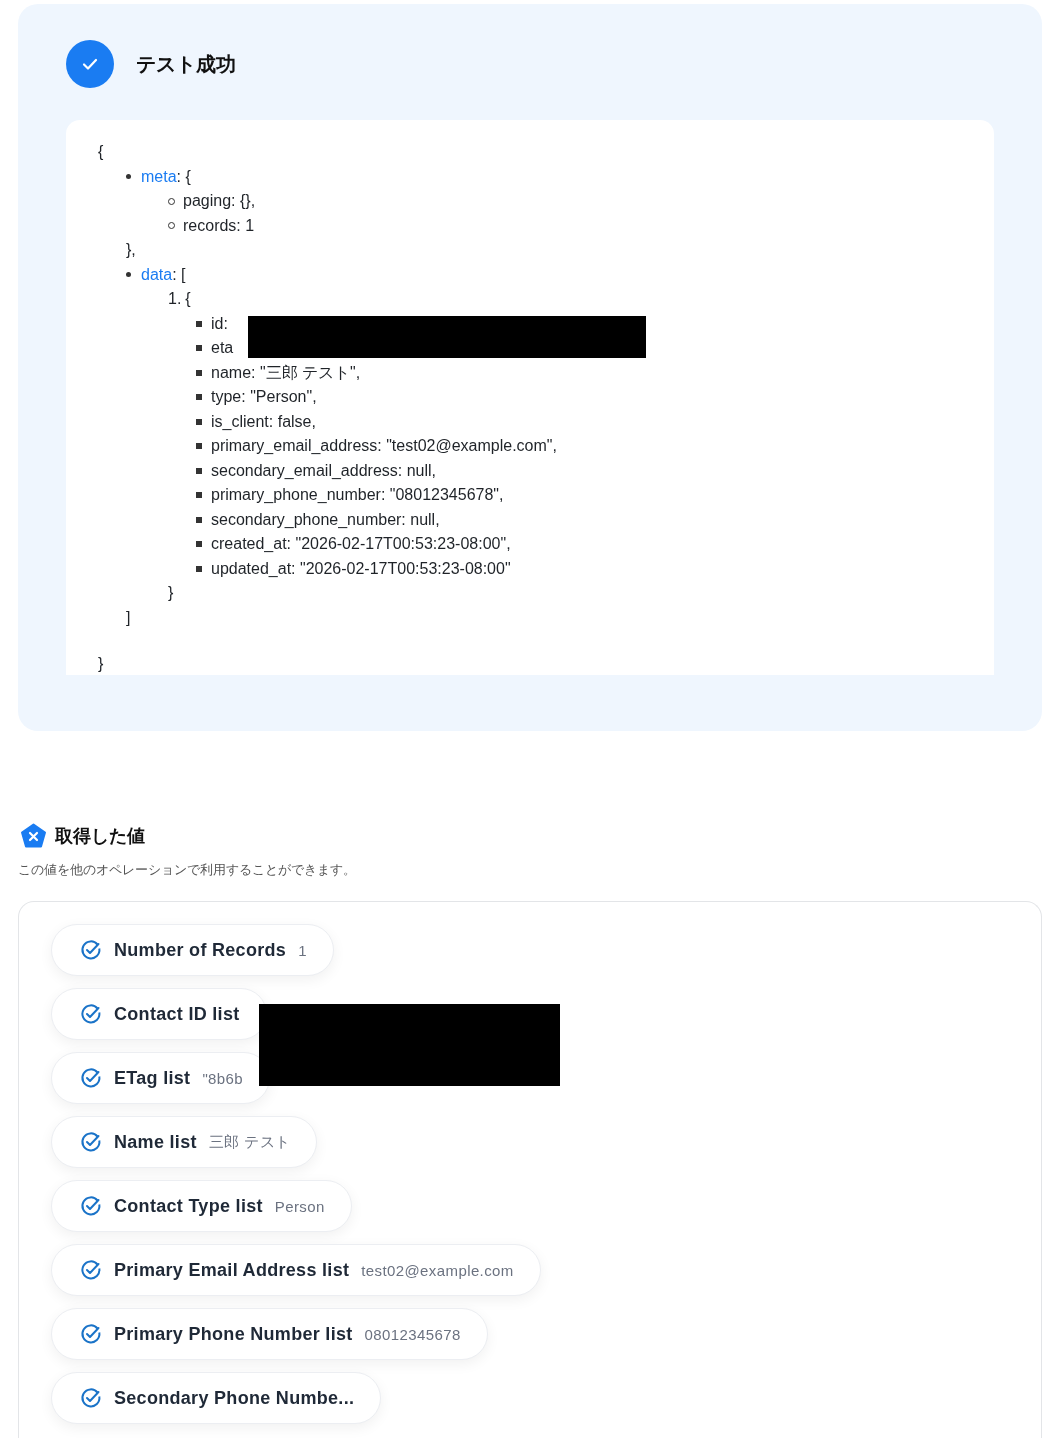  I want to click on code-line: records: 1, so click(219, 225).